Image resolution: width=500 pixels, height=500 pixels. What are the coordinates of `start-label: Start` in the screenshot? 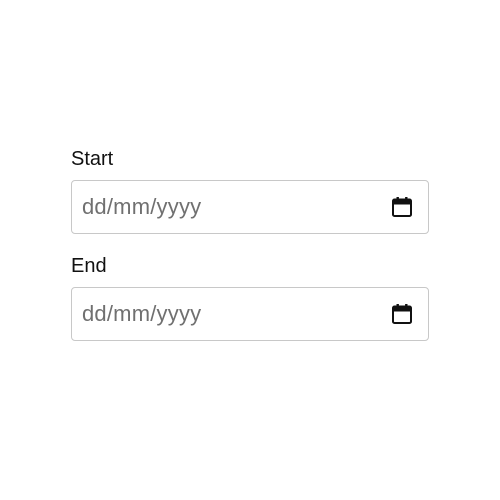 It's located at (92, 159).